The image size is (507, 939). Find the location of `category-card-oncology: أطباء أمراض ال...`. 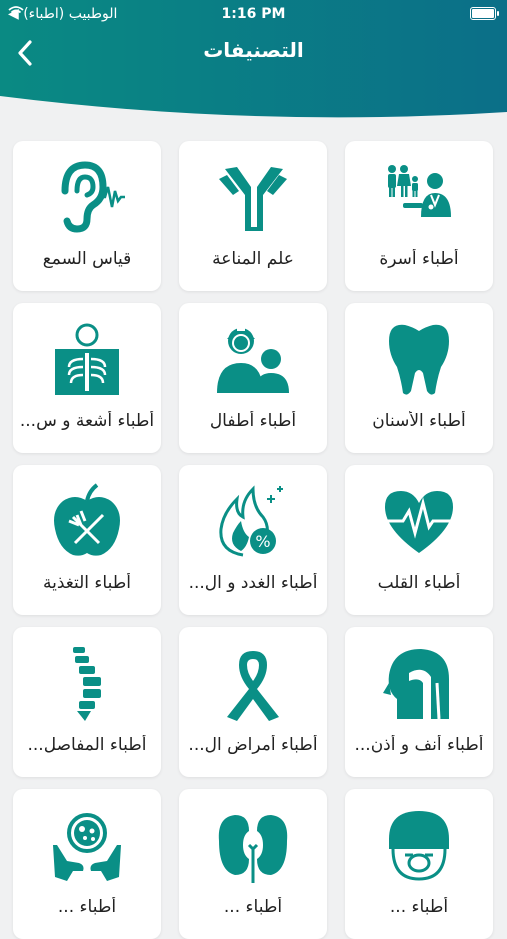

category-card-oncology: أطباء أمراض ال... is located at coordinates (253, 702).